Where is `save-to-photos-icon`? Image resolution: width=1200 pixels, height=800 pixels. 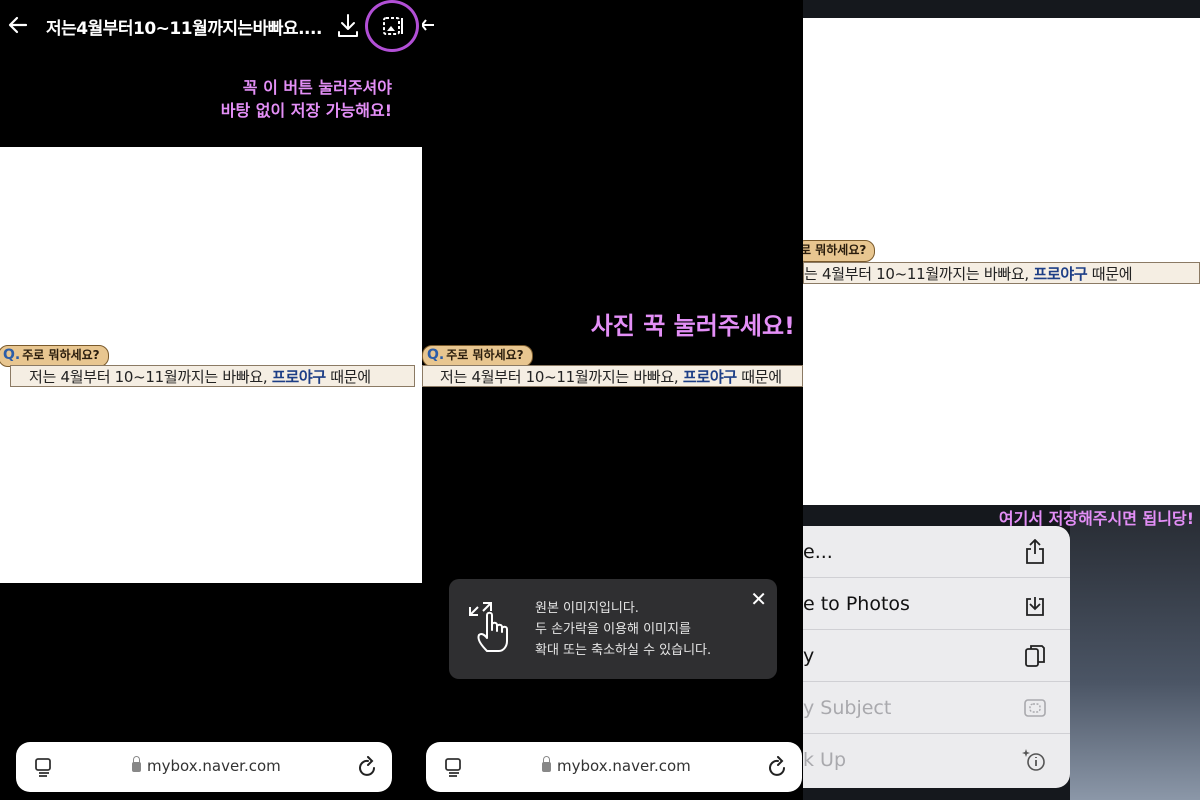 save-to-photos-icon is located at coordinates (1035, 606).